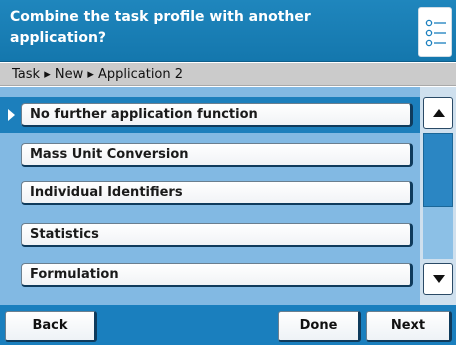 The height and width of the screenshot is (345, 456). I want to click on scroll-up-button, so click(438, 113).